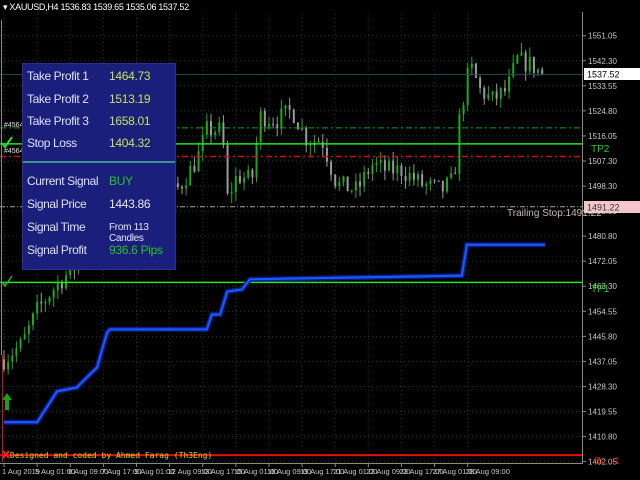  Describe the element at coordinates (602, 36) in the screenshot. I see `price-tick-label: 1551.05` at that location.